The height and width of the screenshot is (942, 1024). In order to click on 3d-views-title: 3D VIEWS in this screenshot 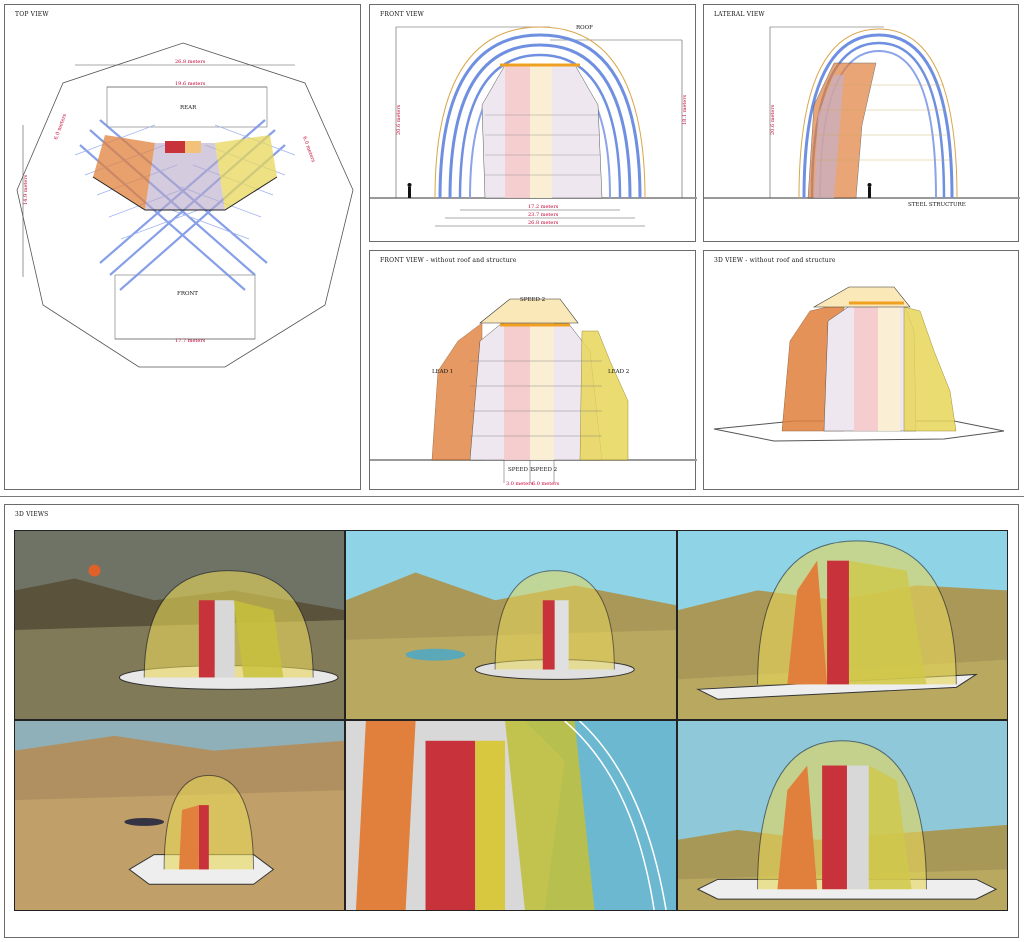, I will do `click(32, 514)`.